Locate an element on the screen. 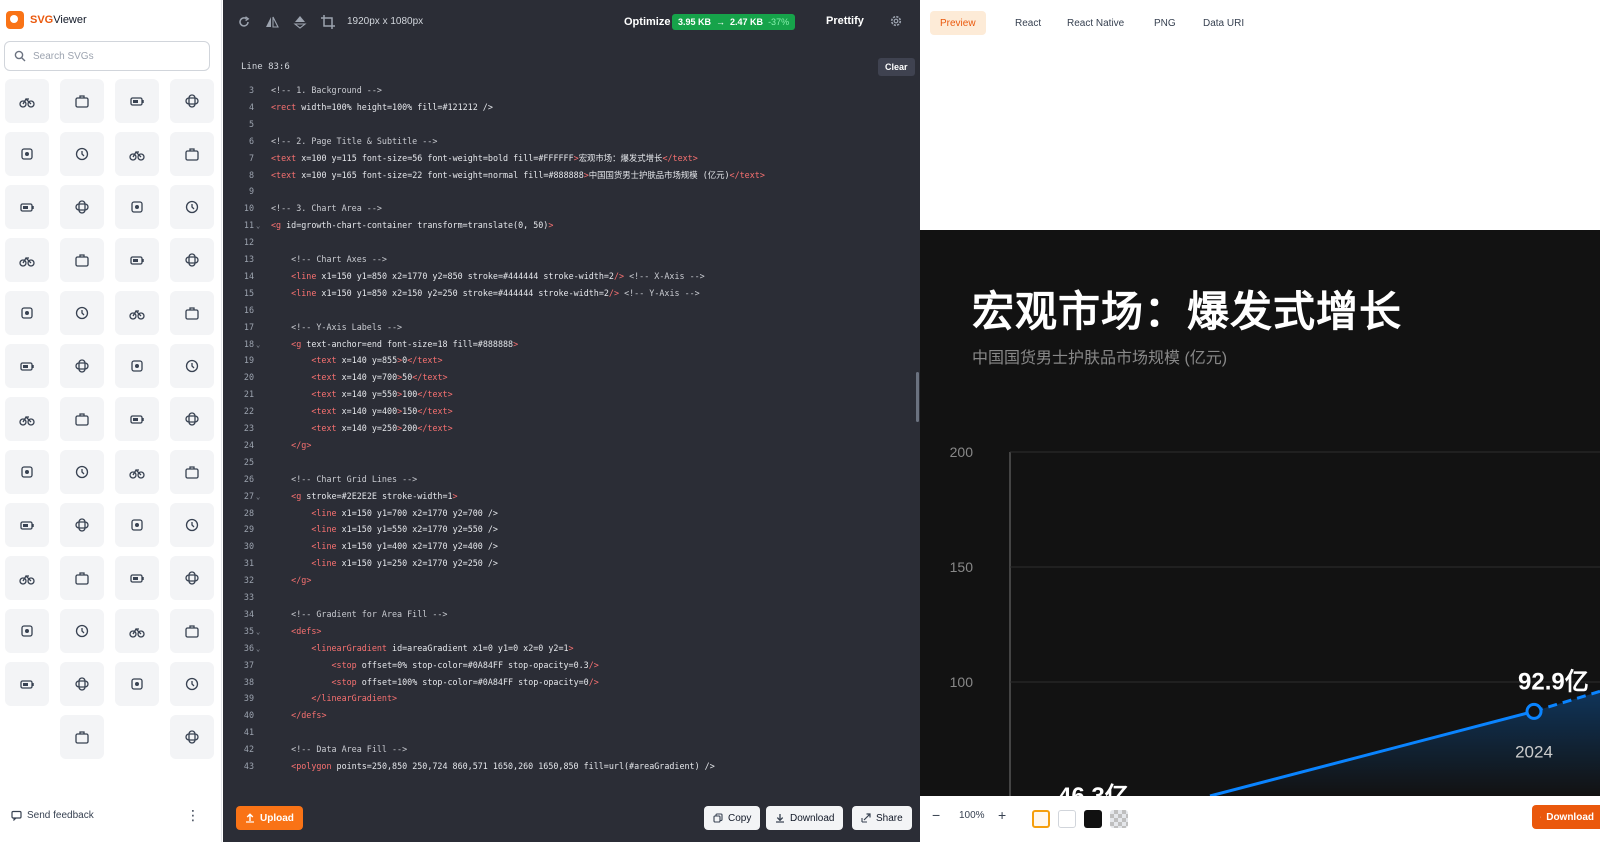  tab-preview: Preview is located at coordinates (958, 23).